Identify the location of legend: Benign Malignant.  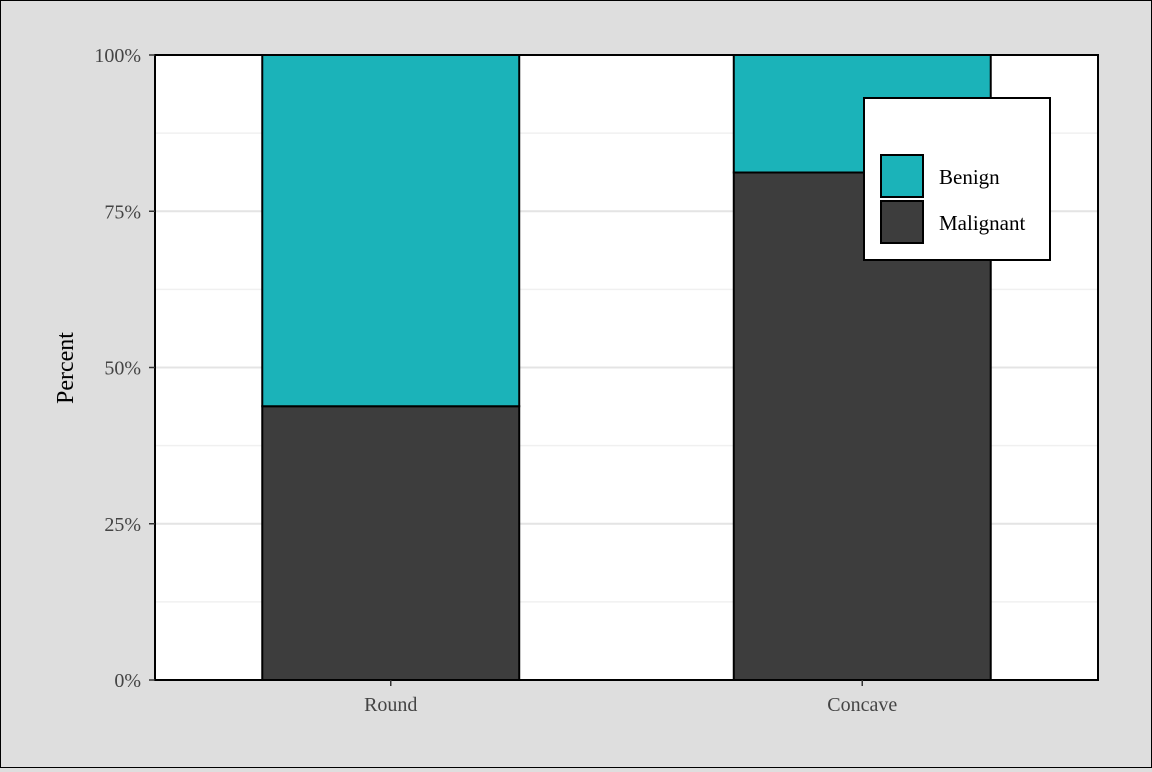
(957, 179).